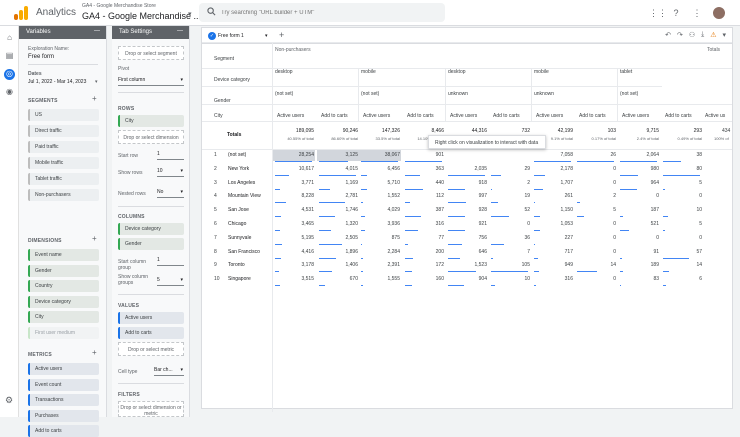 Image resolution: width=740 pixels, height=437 pixels. What do you see at coordinates (553, 196) in the screenshot?
I see `data-cell: 261` at bounding box center [553, 196].